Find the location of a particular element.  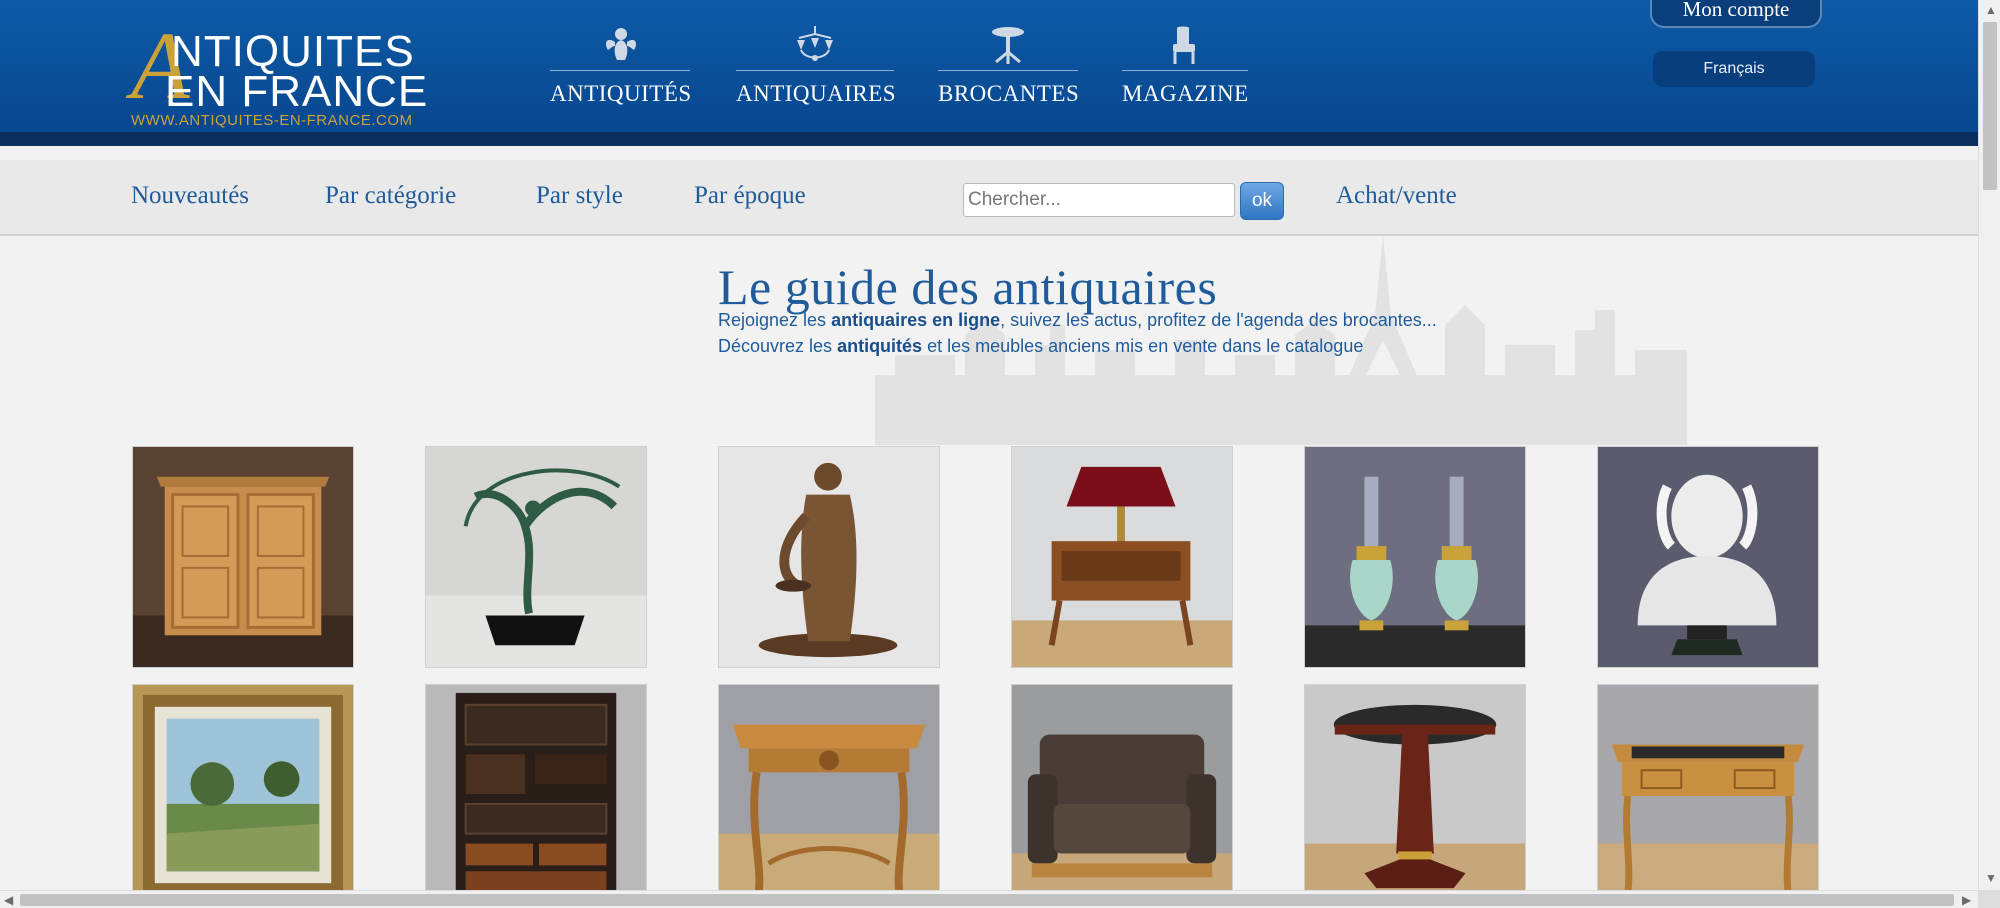

pedestal-table-image is located at coordinates (1415, 795).